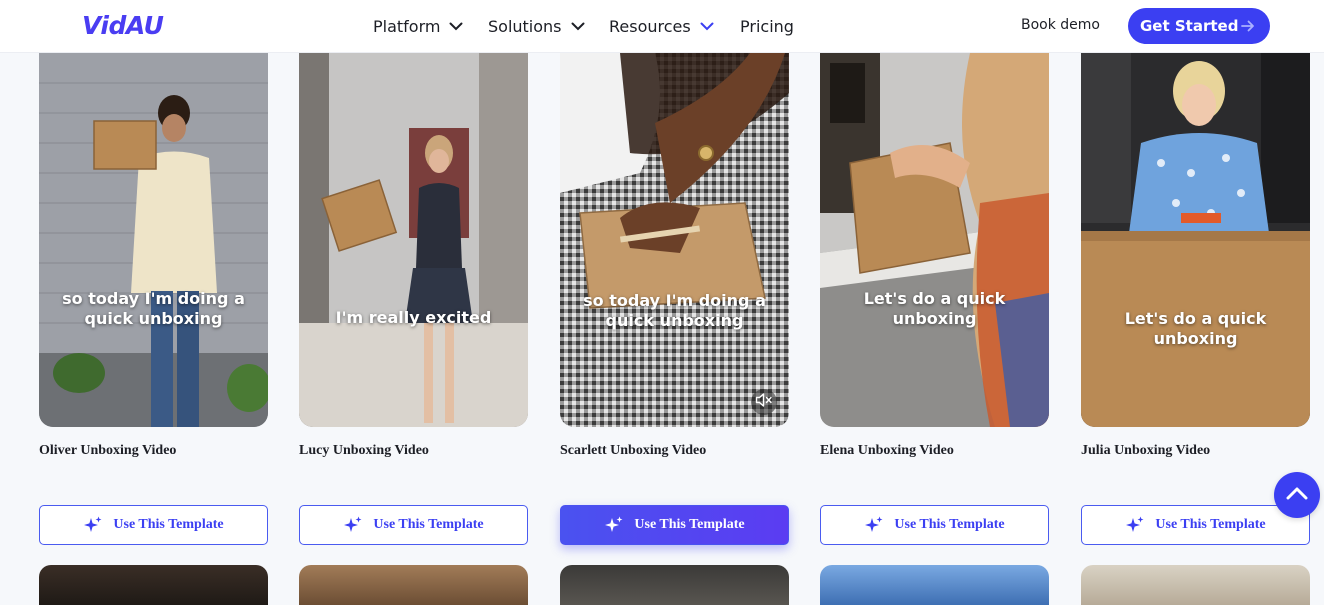  What do you see at coordinates (887, 450) in the screenshot?
I see `card-title: Elena Unboxing Video` at bounding box center [887, 450].